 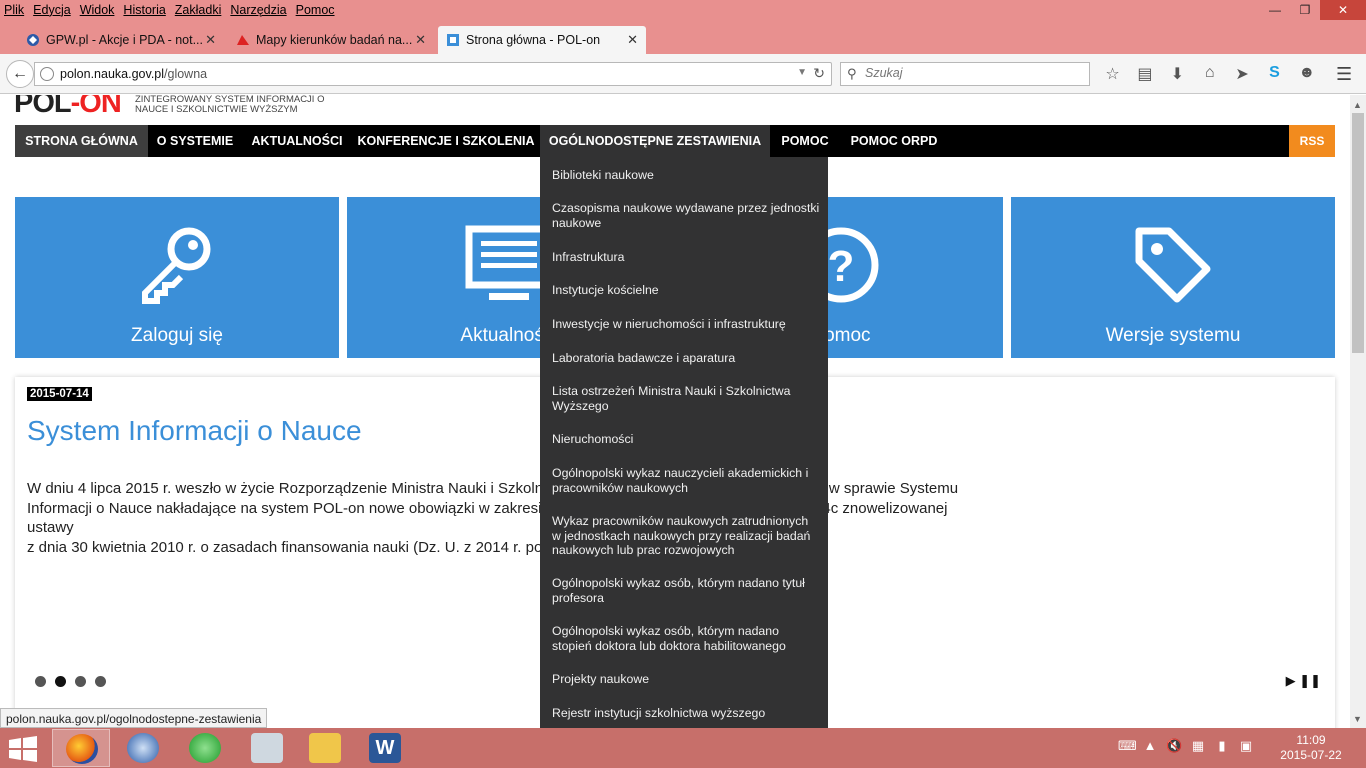 I want to click on tab-polon: Strona główna - POL-on ✕, so click(x=542, y=40).